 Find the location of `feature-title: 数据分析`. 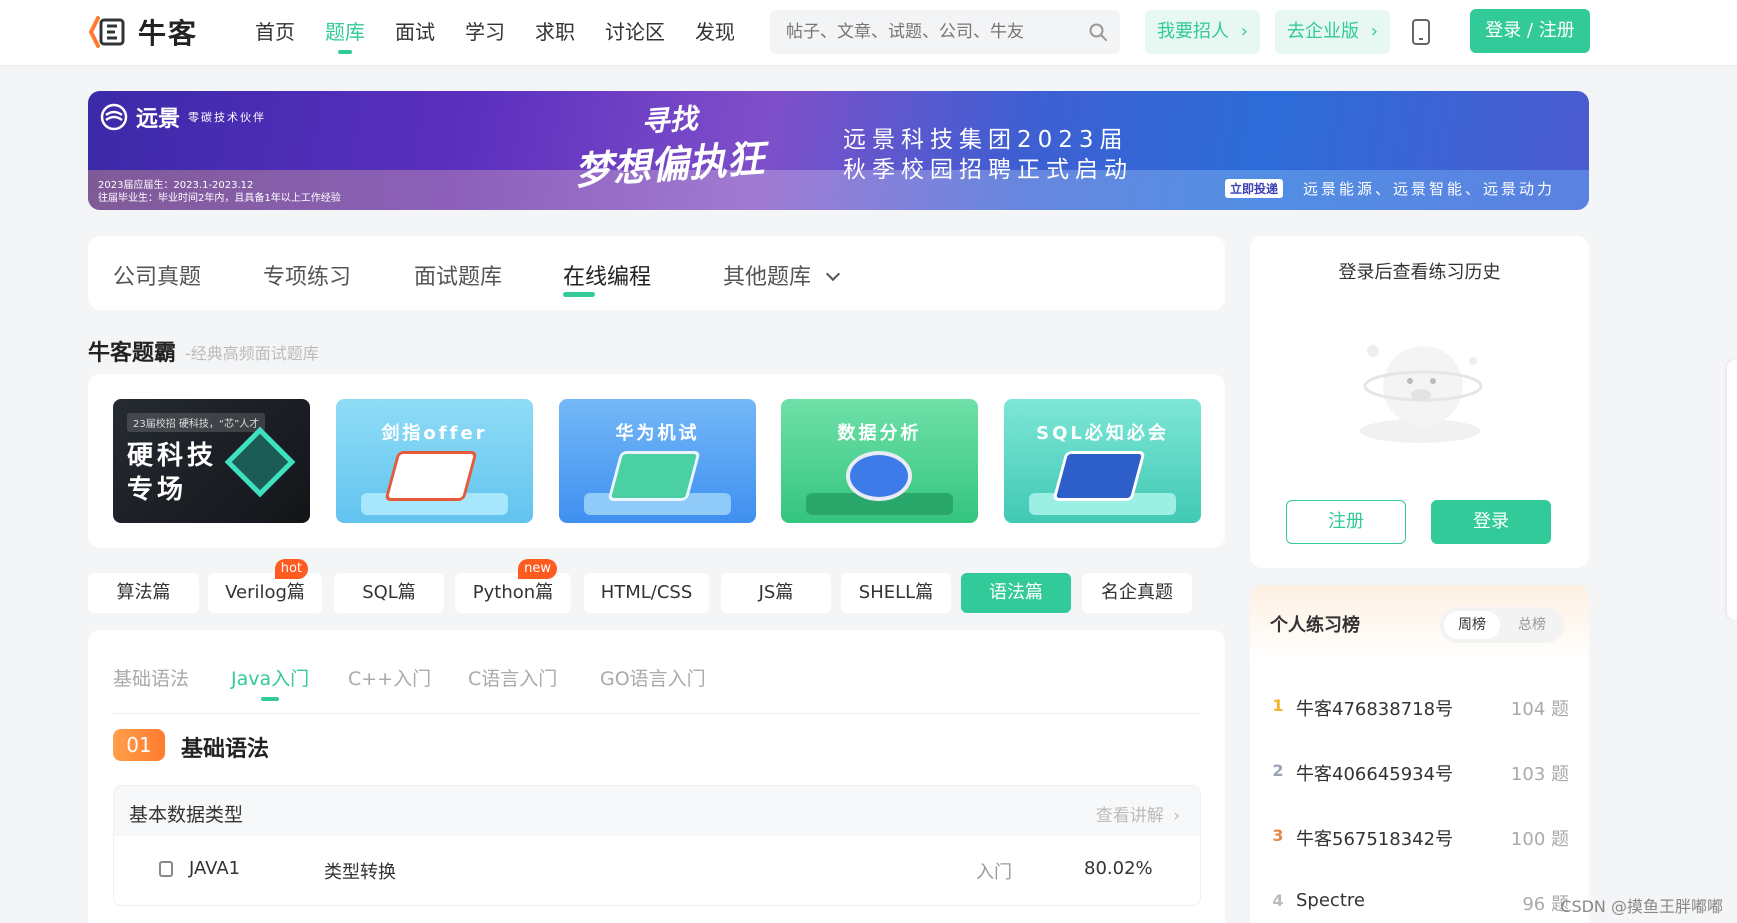

feature-title: 数据分析 is located at coordinates (879, 433).